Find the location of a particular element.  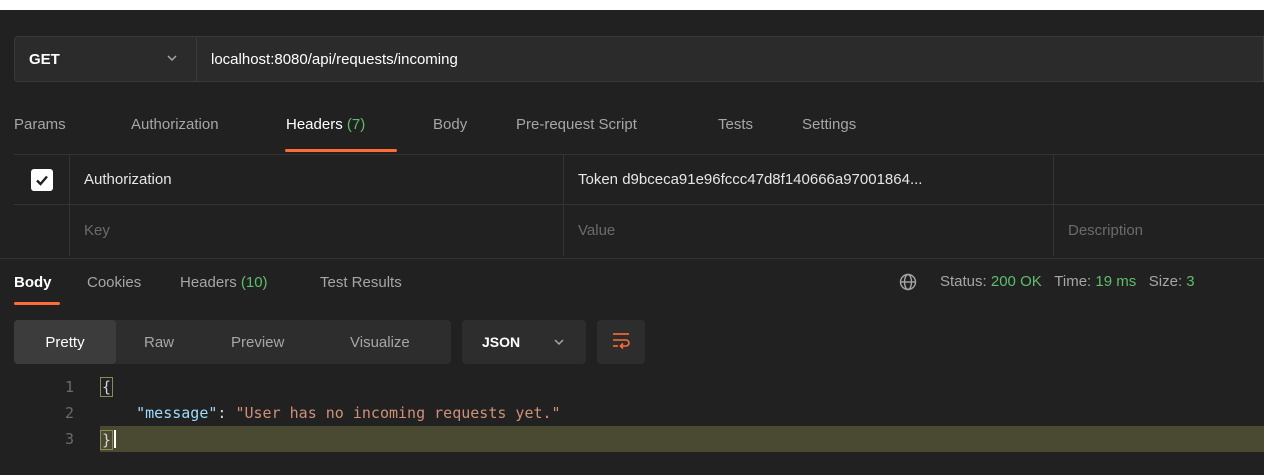

code-text: } is located at coordinates (108, 440).